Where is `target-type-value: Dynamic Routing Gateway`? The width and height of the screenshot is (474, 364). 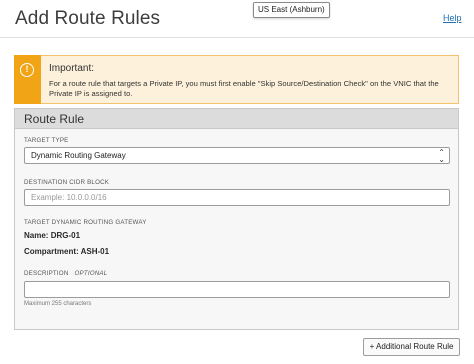
target-type-value: Dynamic Routing Gateway is located at coordinates (78, 155).